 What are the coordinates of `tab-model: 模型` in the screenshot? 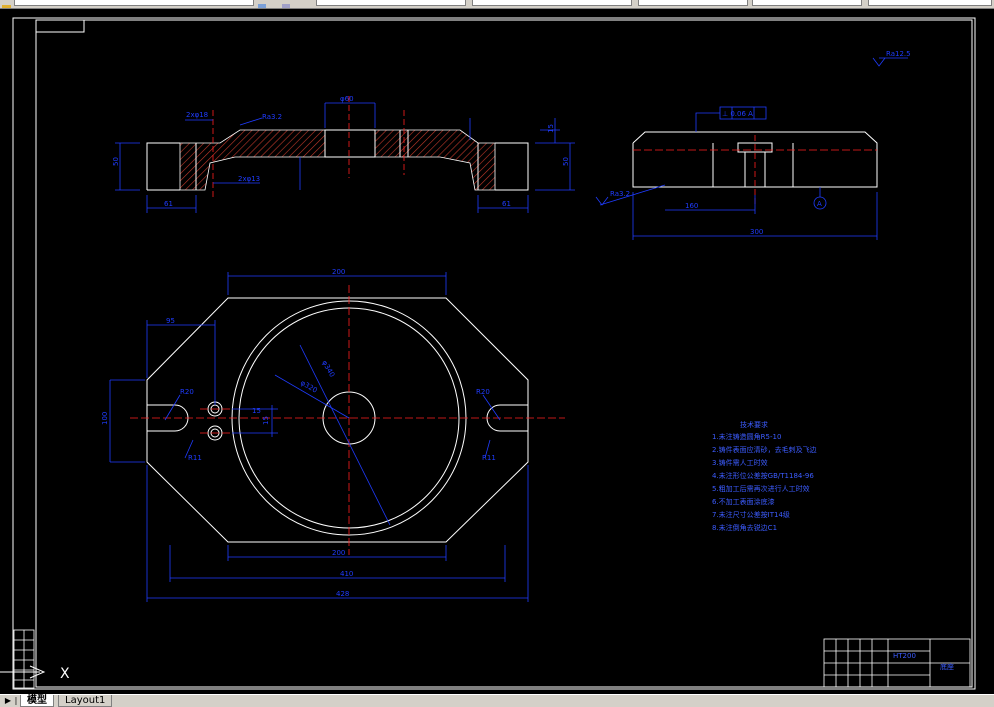 It's located at (37, 701).